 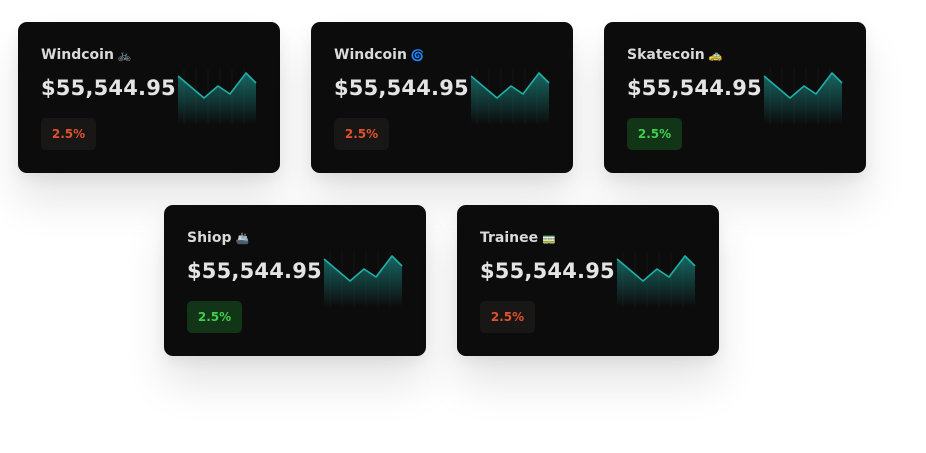 I want to click on coin-card: Trainee 🚃 $55,544.95 2.5%, so click(x=588, y=280).